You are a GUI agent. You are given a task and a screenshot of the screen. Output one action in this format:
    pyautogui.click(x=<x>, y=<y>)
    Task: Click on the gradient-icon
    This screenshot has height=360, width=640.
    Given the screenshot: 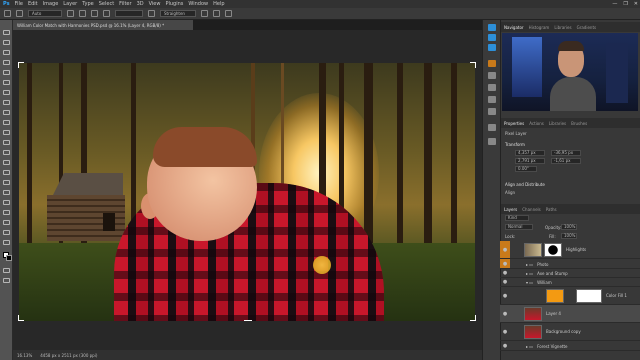 What is the action you would take?
    pyautogui.click(x=6, y=152)
    